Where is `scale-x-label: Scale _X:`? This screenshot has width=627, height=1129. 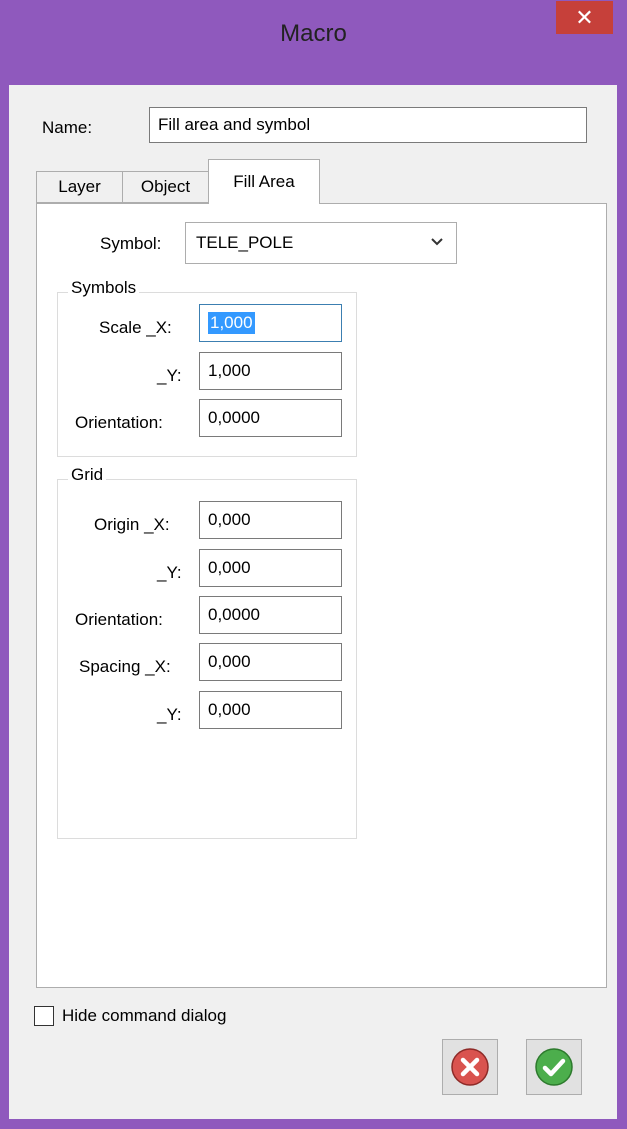
scale-x-label: Scale _X: is located at coordinates (135, 327).